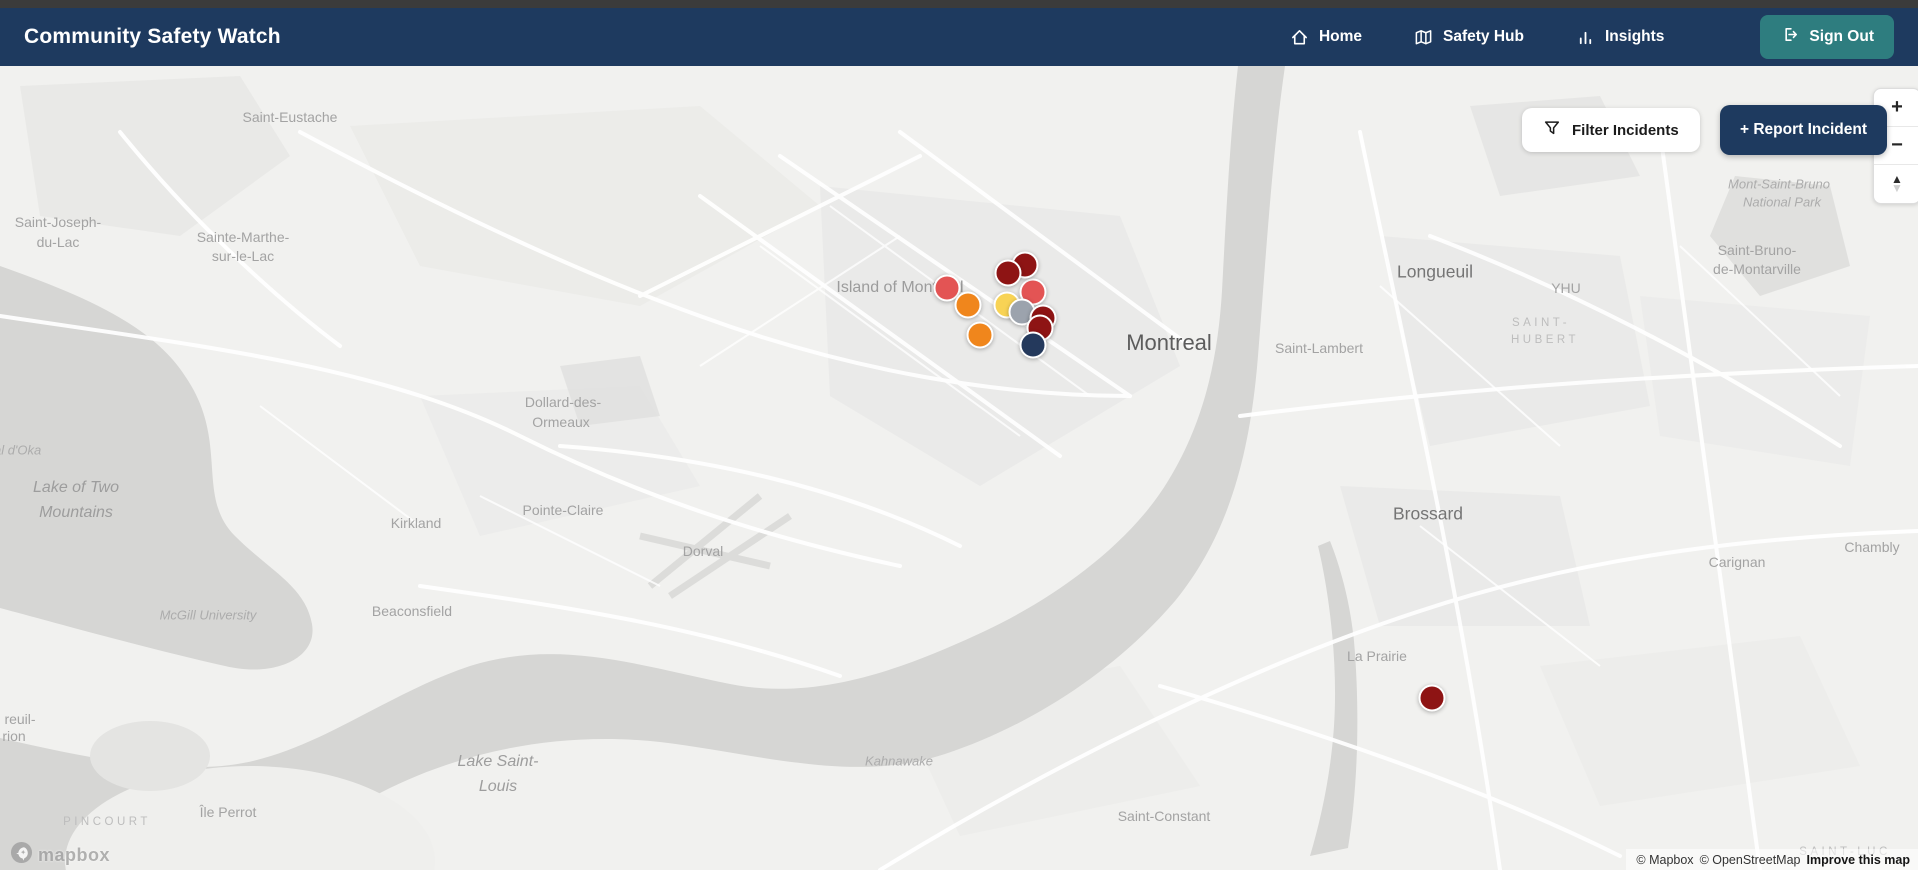 The width and height of the screenshot is (1918, 870). I want to click on report-incident-label: + Report Incident, so click(1804, 129).